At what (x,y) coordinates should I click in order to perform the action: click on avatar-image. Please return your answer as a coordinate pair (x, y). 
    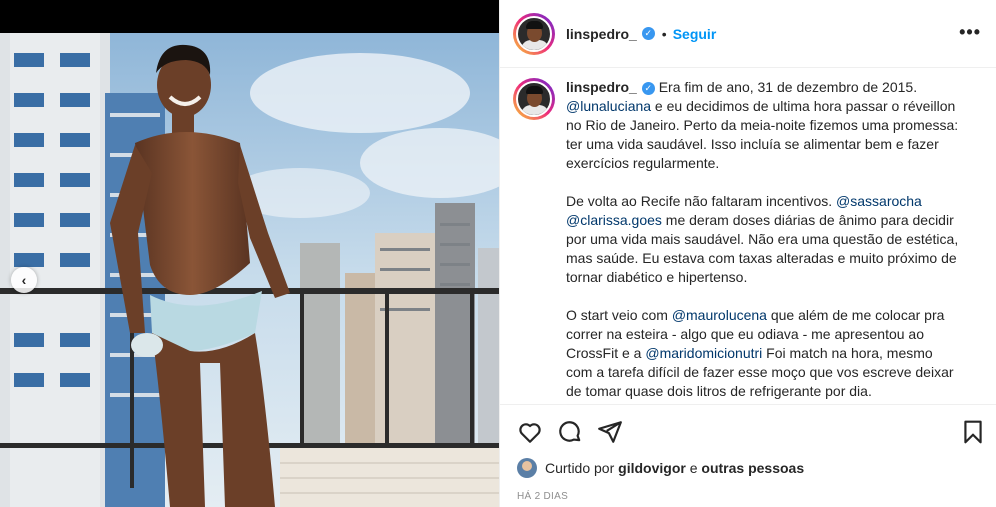
    Looking at the image, I should click on (534, 33).